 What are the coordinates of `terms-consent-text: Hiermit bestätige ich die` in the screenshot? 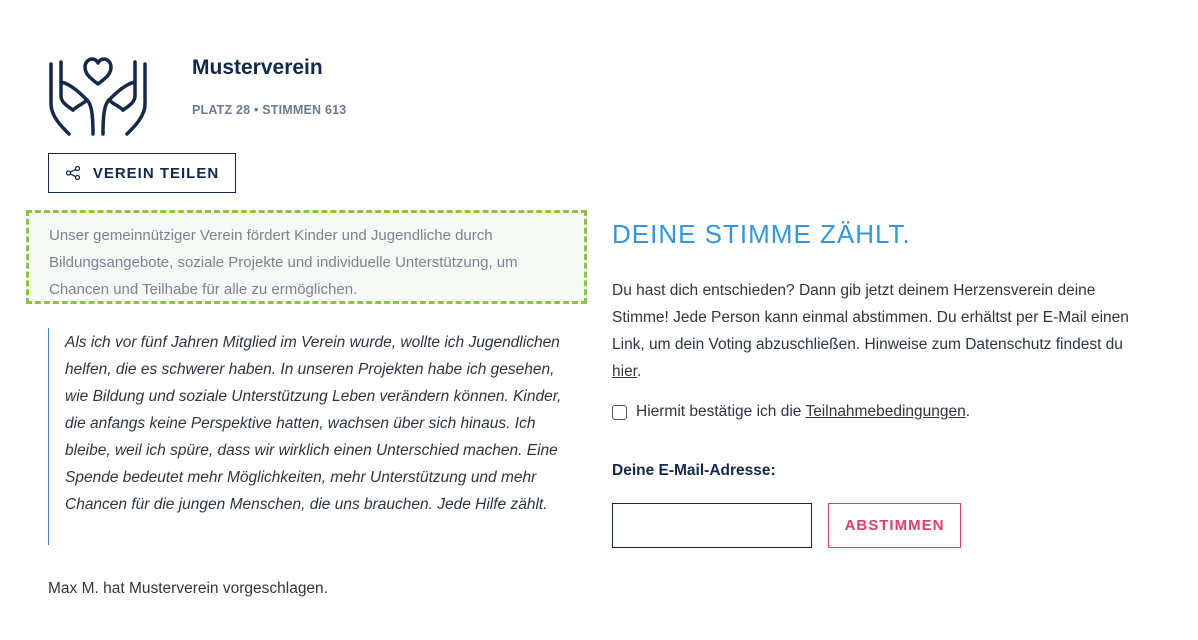 It's located at (721, 411).